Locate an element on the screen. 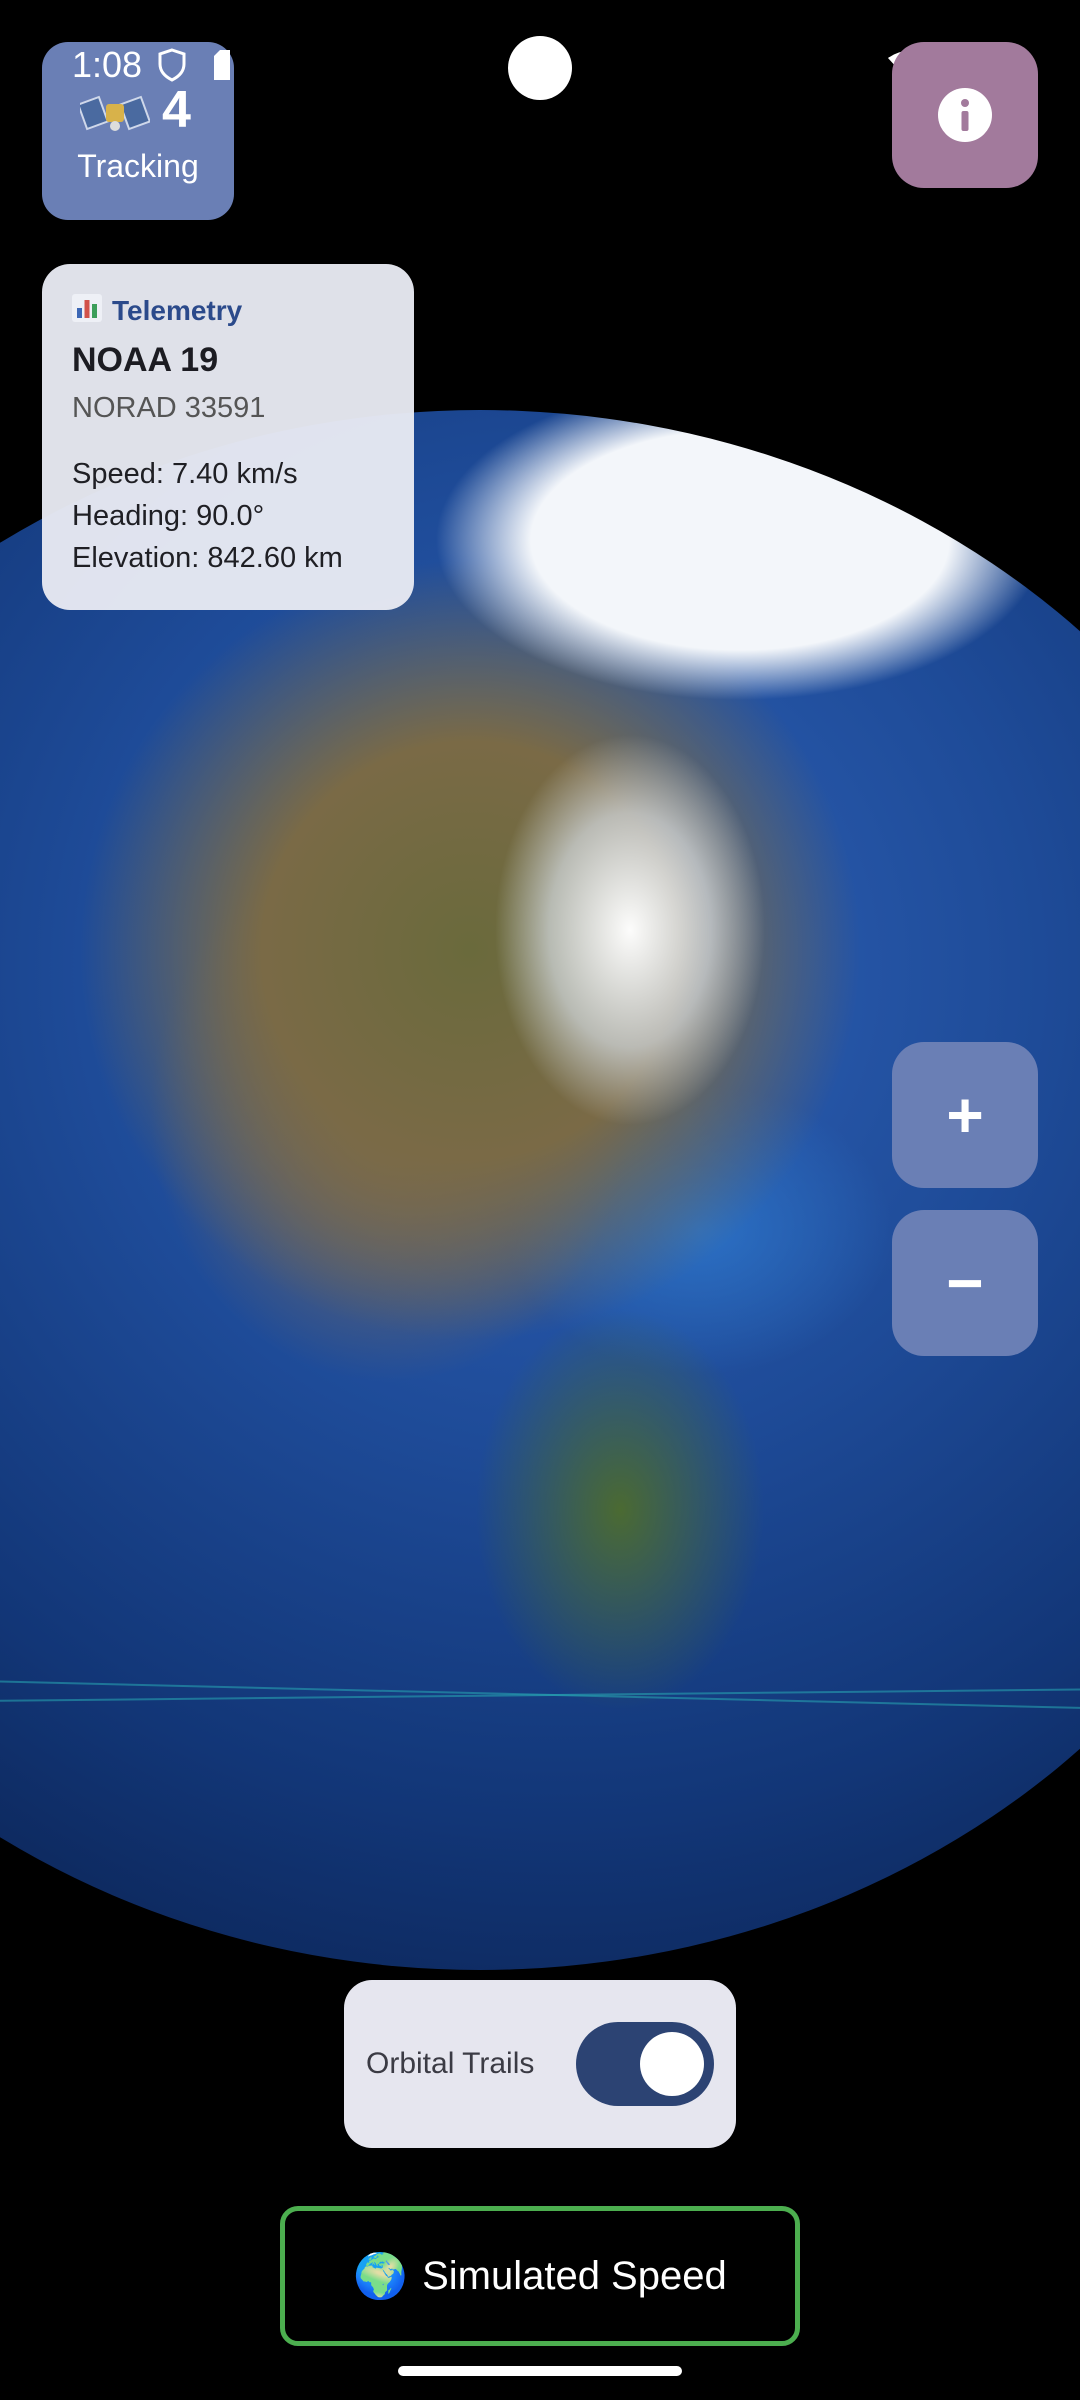  simulated-speed-button: 🌍 Simulated Speed is located at coordinates (540, 2276).